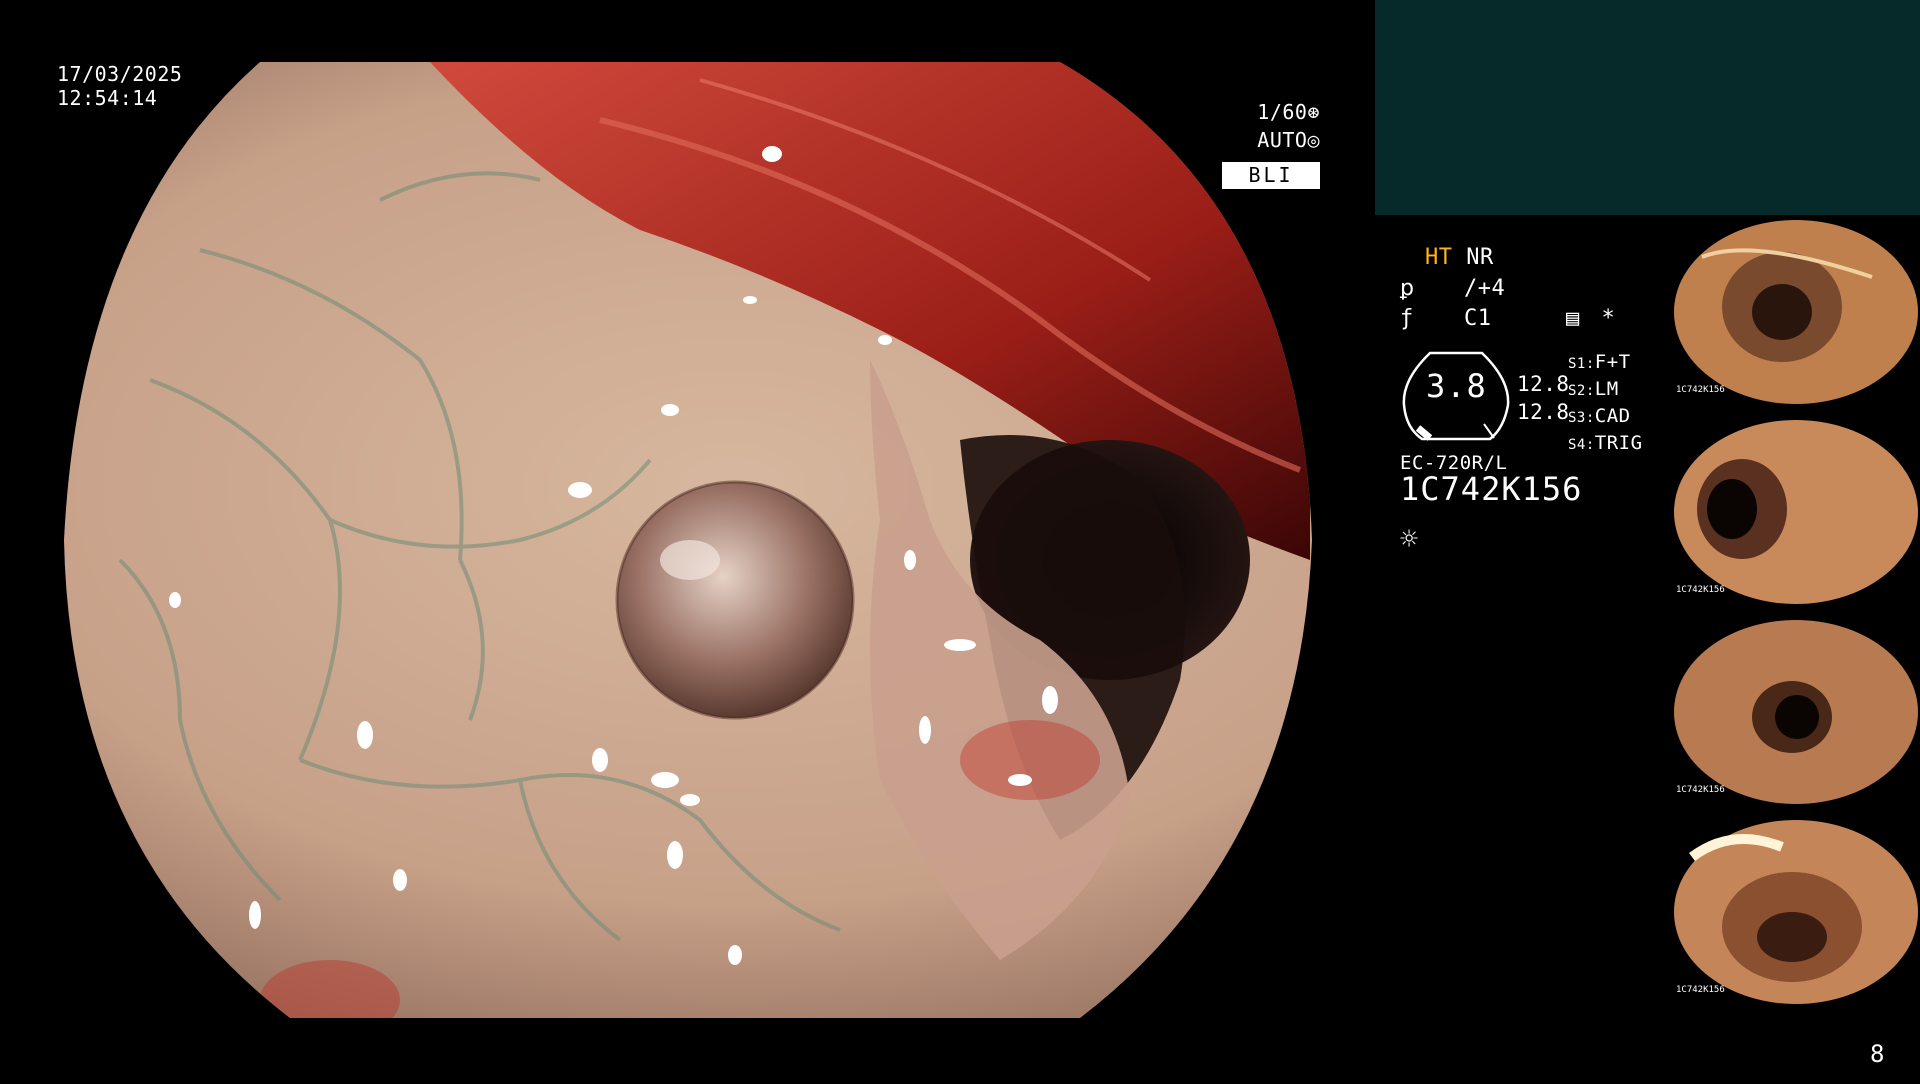 The image size is (1920, 1084). I want to click on shutter-icon: ⊛, so click(1313, 112).